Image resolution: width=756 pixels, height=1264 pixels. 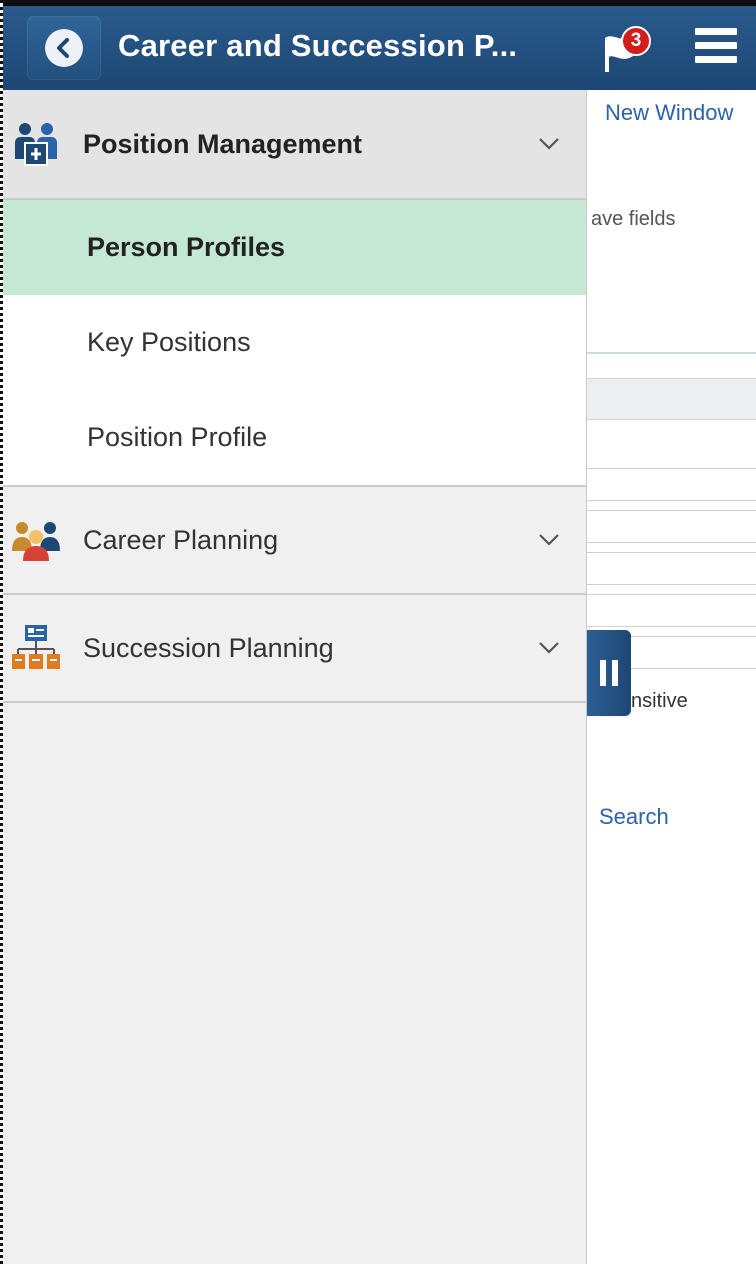 I want to click on nav-section-succession-planning: Succession Planning, so click(x=294, y=649).